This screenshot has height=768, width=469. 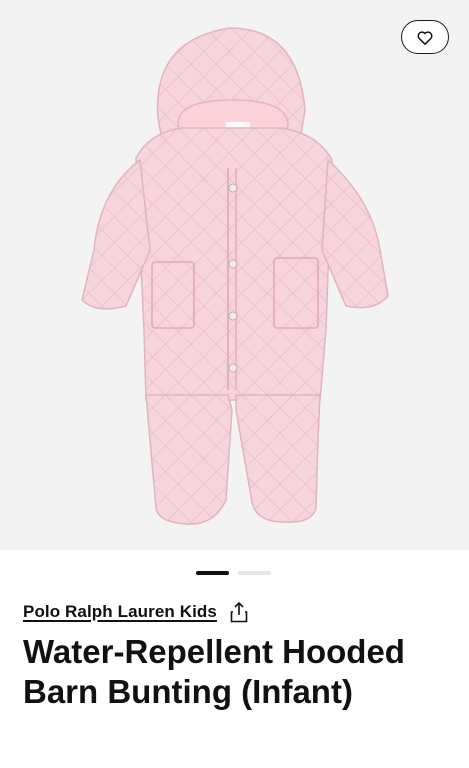 I want to click on heart-icon, so click(x=425, y=37).